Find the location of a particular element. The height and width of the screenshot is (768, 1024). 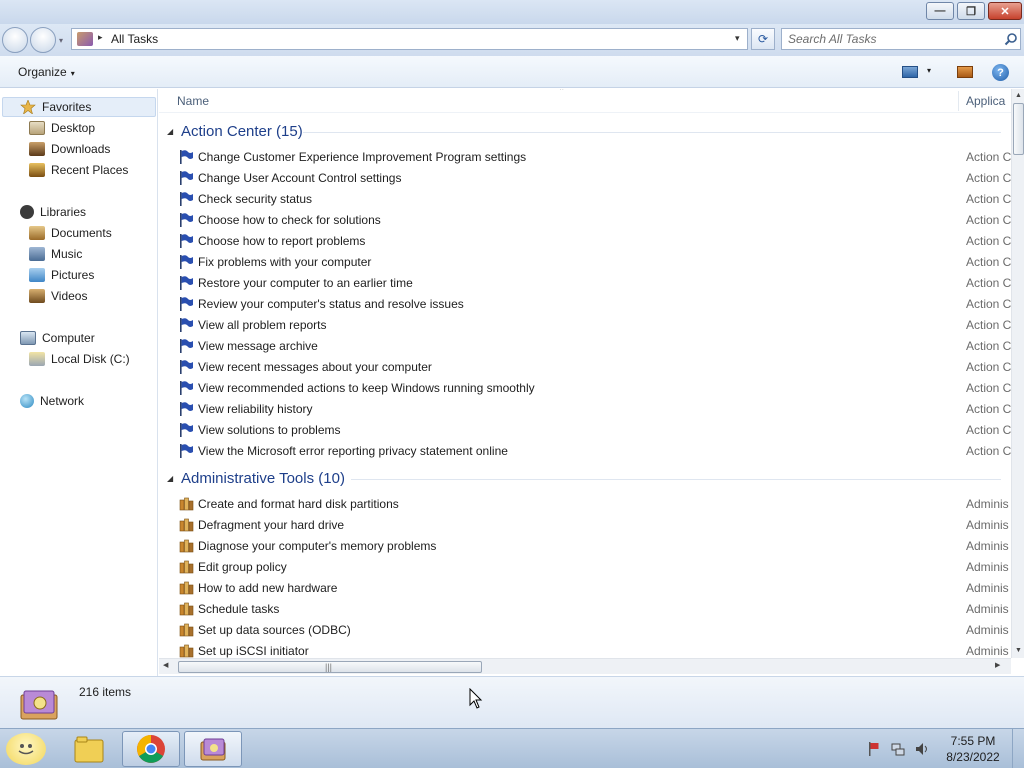

refresh-button: ⟳ is located at coordinates (763, 39).